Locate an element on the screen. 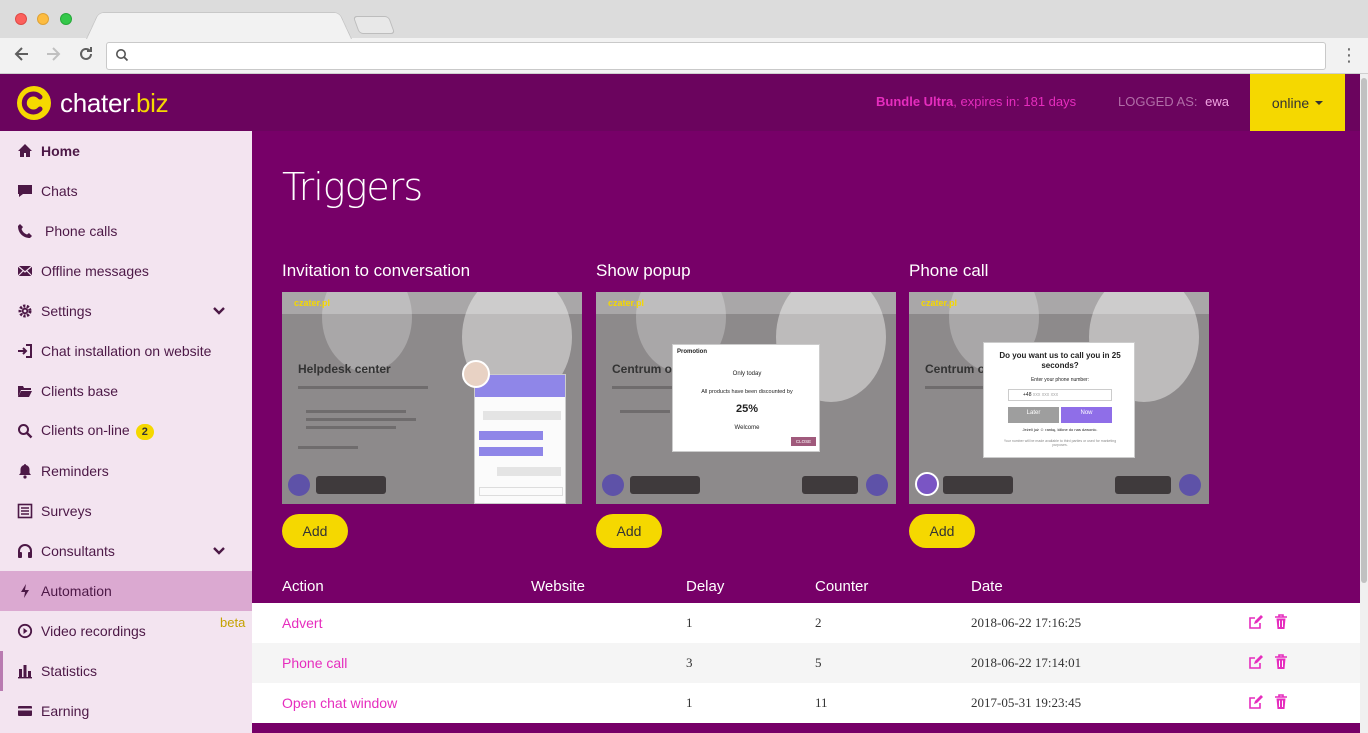  col-action: Action is located at coordinates (303, 586).